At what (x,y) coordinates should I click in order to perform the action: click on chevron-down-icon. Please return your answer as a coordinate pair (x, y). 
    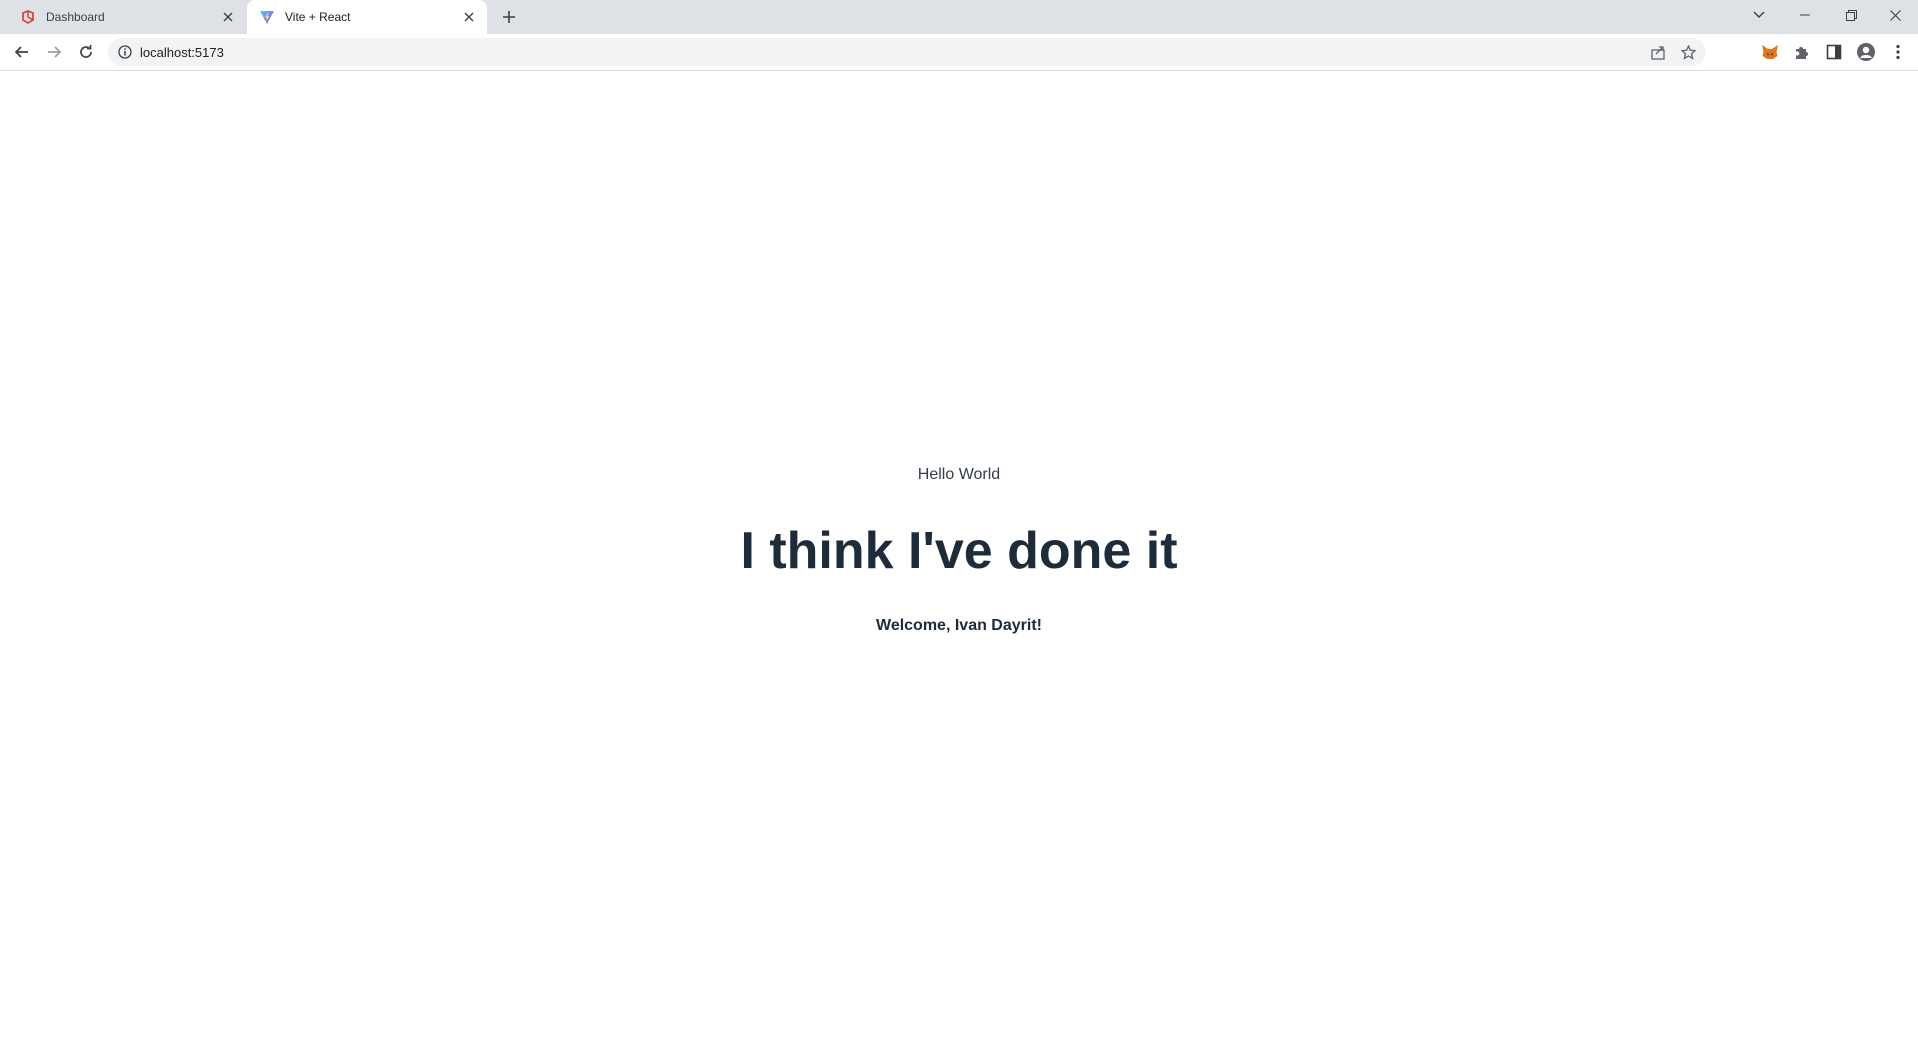
    Looking at the image, I should click on (1759, 14).